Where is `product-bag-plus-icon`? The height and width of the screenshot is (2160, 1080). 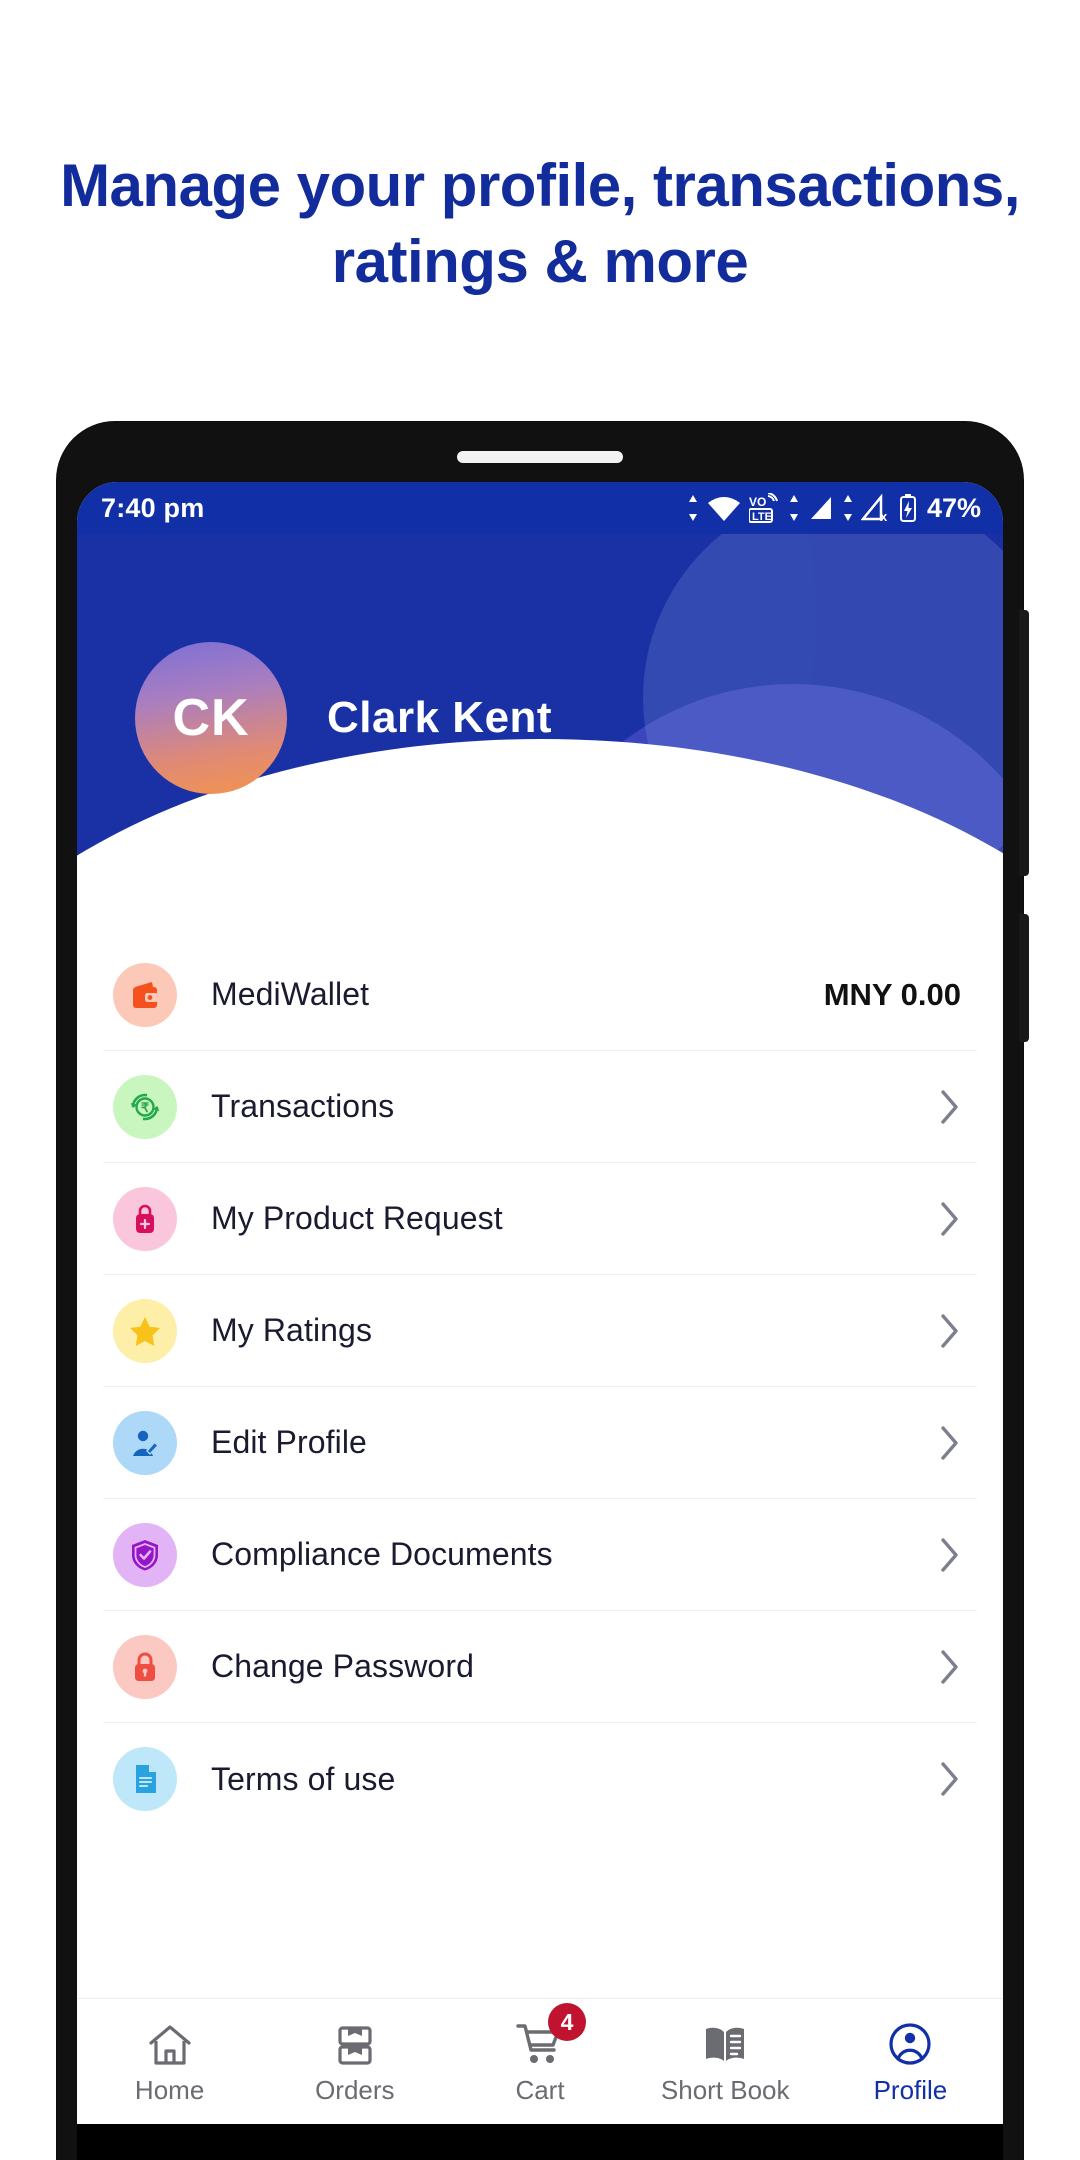 product-bag-plus-icon is located at coordinates (145, 1218).